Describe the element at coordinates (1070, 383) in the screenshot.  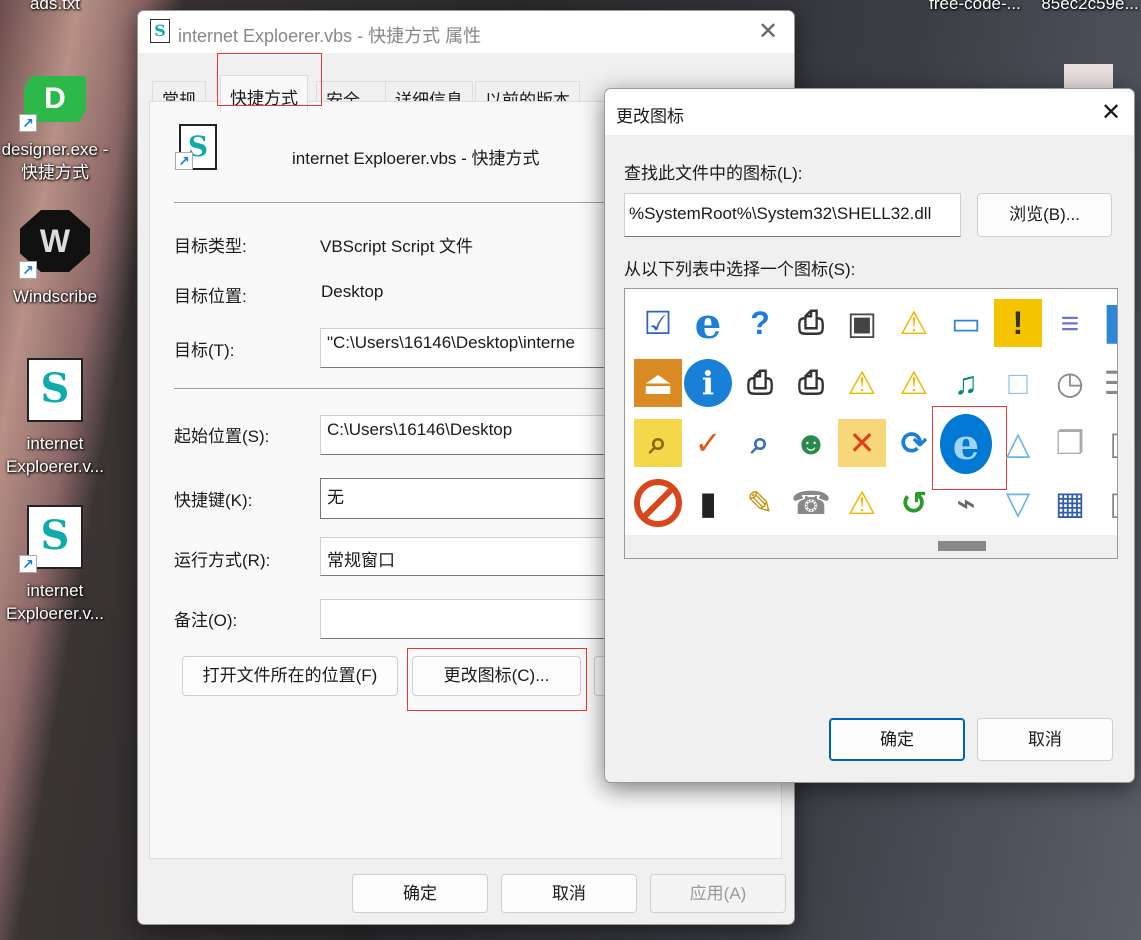
I see `clock-icon: ◷` at that location.